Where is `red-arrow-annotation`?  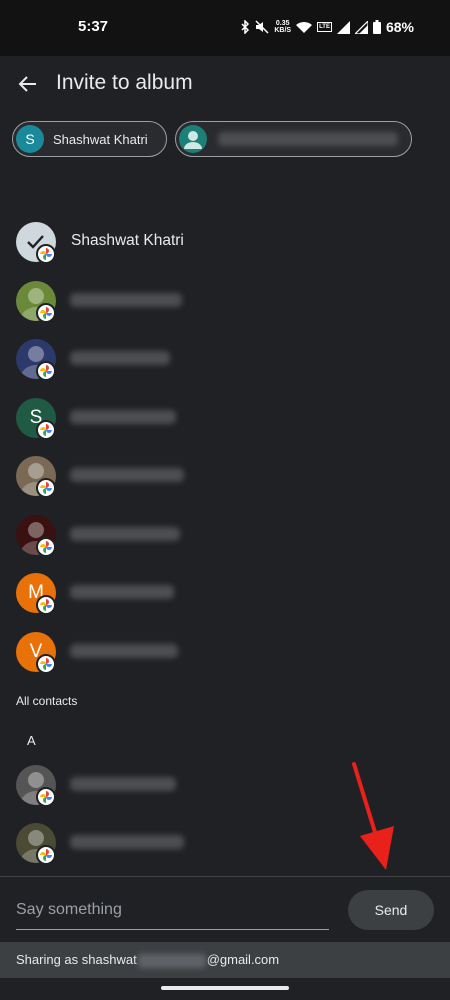
red-arrow-annotation is located at coordinates (373, 816).